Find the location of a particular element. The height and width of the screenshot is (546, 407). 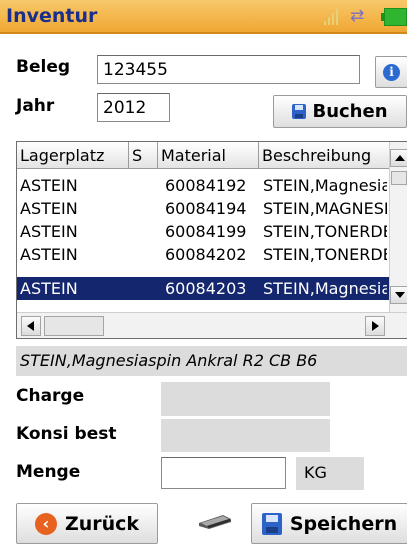

buchen-button: Buchen is located at coordinates (340, 111).